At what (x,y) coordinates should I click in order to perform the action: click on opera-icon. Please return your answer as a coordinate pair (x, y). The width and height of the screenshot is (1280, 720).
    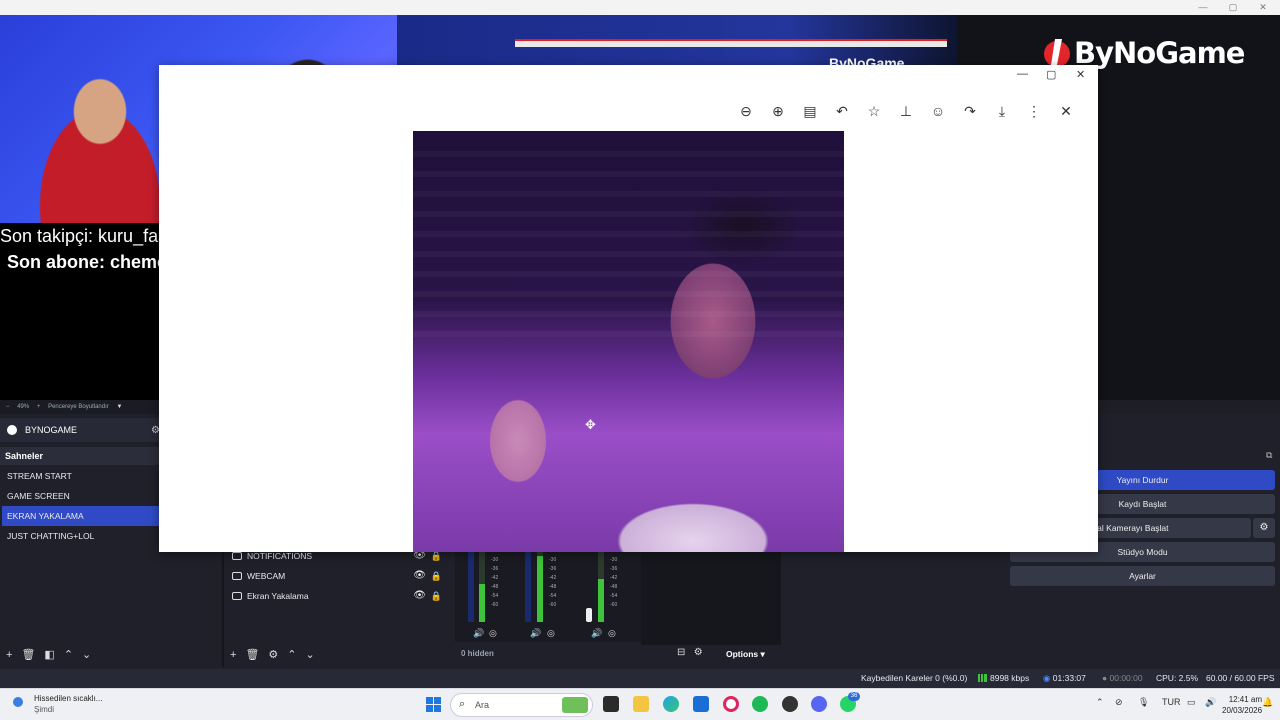
    Looking at the image, I should click on (731, 704).